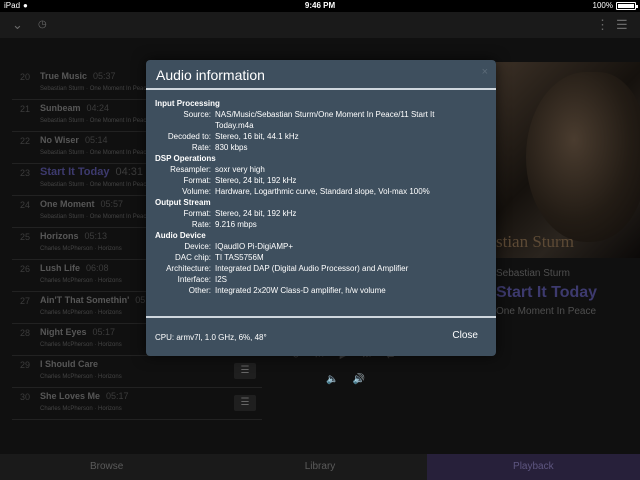 The width and height of the screenshot is (640, 480). What do you see at coordinates (25, 397) in the screenshot?
I see `queue-track-number: 30` at bounding box center [25, 397].